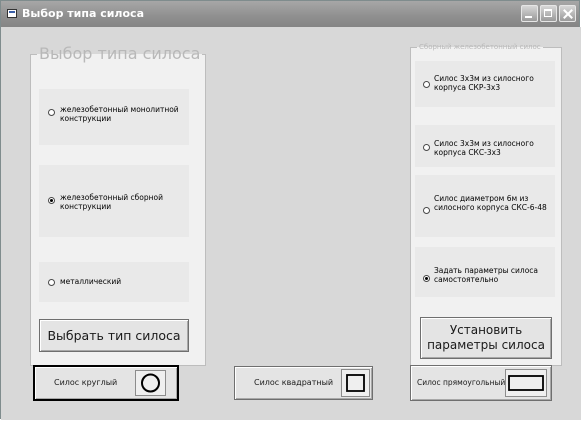 This screenshot has width=582, height=421. Describe the element at coordinates (51, 200) in the screenshot. I see `radio-precast` at that location.